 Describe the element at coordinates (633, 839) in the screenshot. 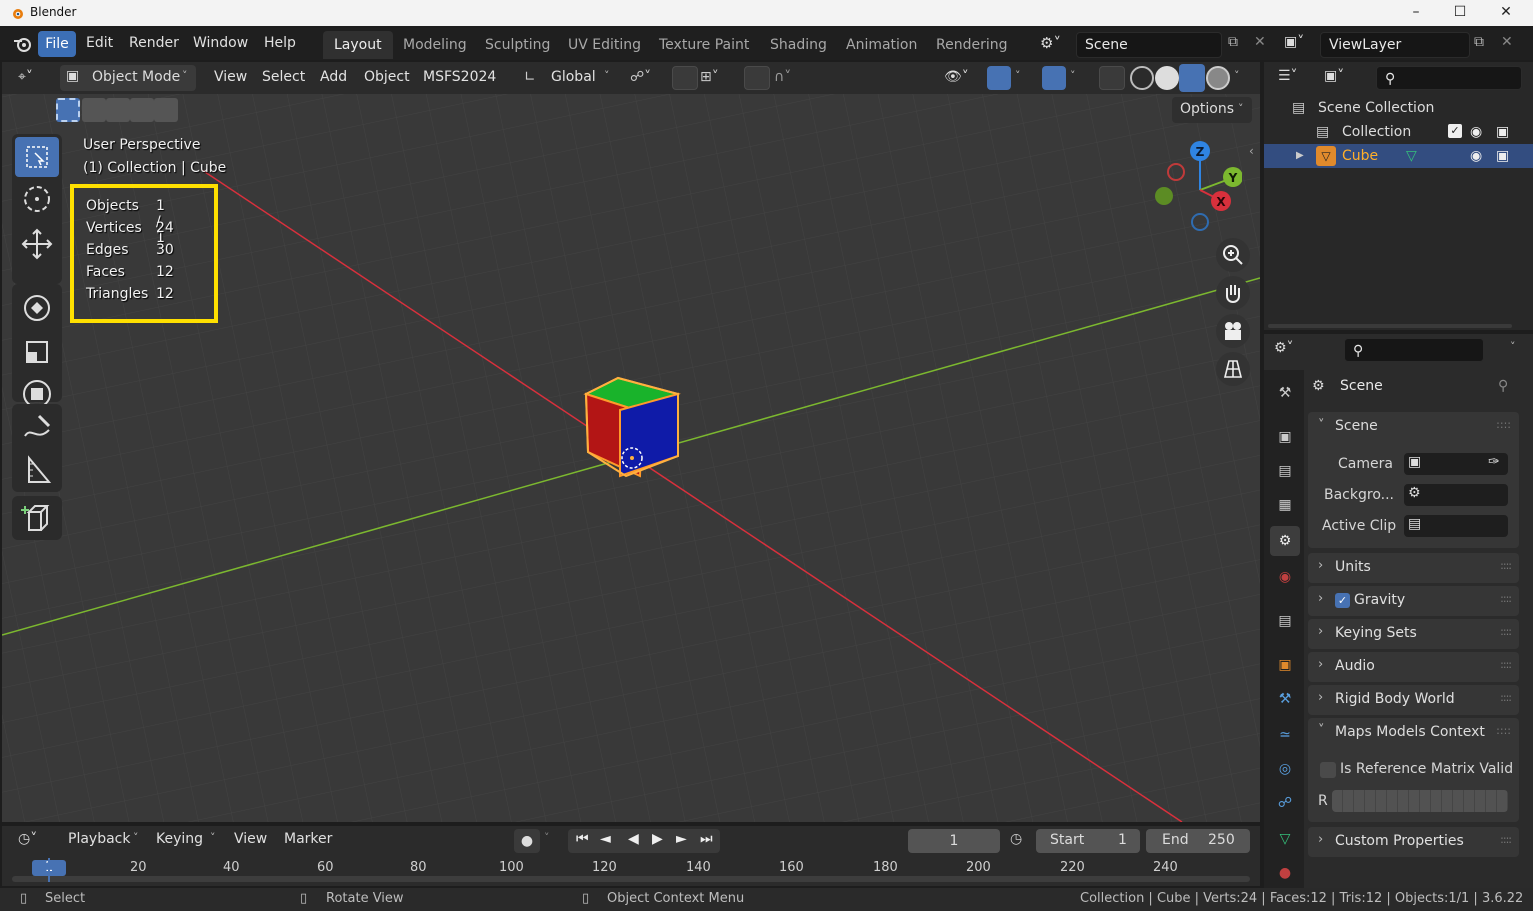

I see `play-reverse-icon: ◀` at that location.